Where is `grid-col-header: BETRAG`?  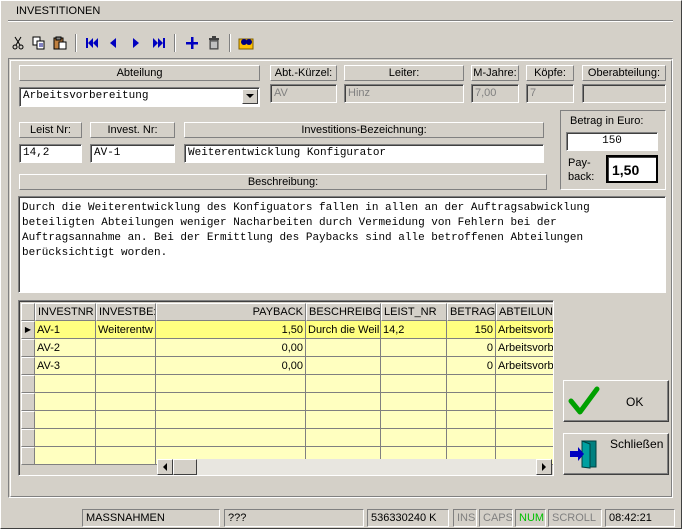 grid-col-header: BETRAG is located at coordinates (471, 312).